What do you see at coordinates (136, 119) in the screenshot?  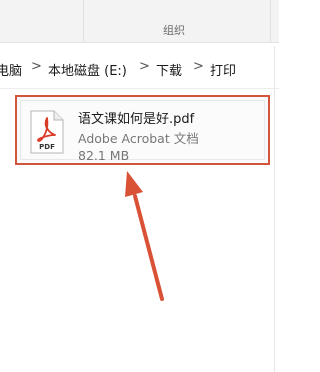 I see `file-name: 语文课如何是好.pdf` at bounding box center [136, 119].